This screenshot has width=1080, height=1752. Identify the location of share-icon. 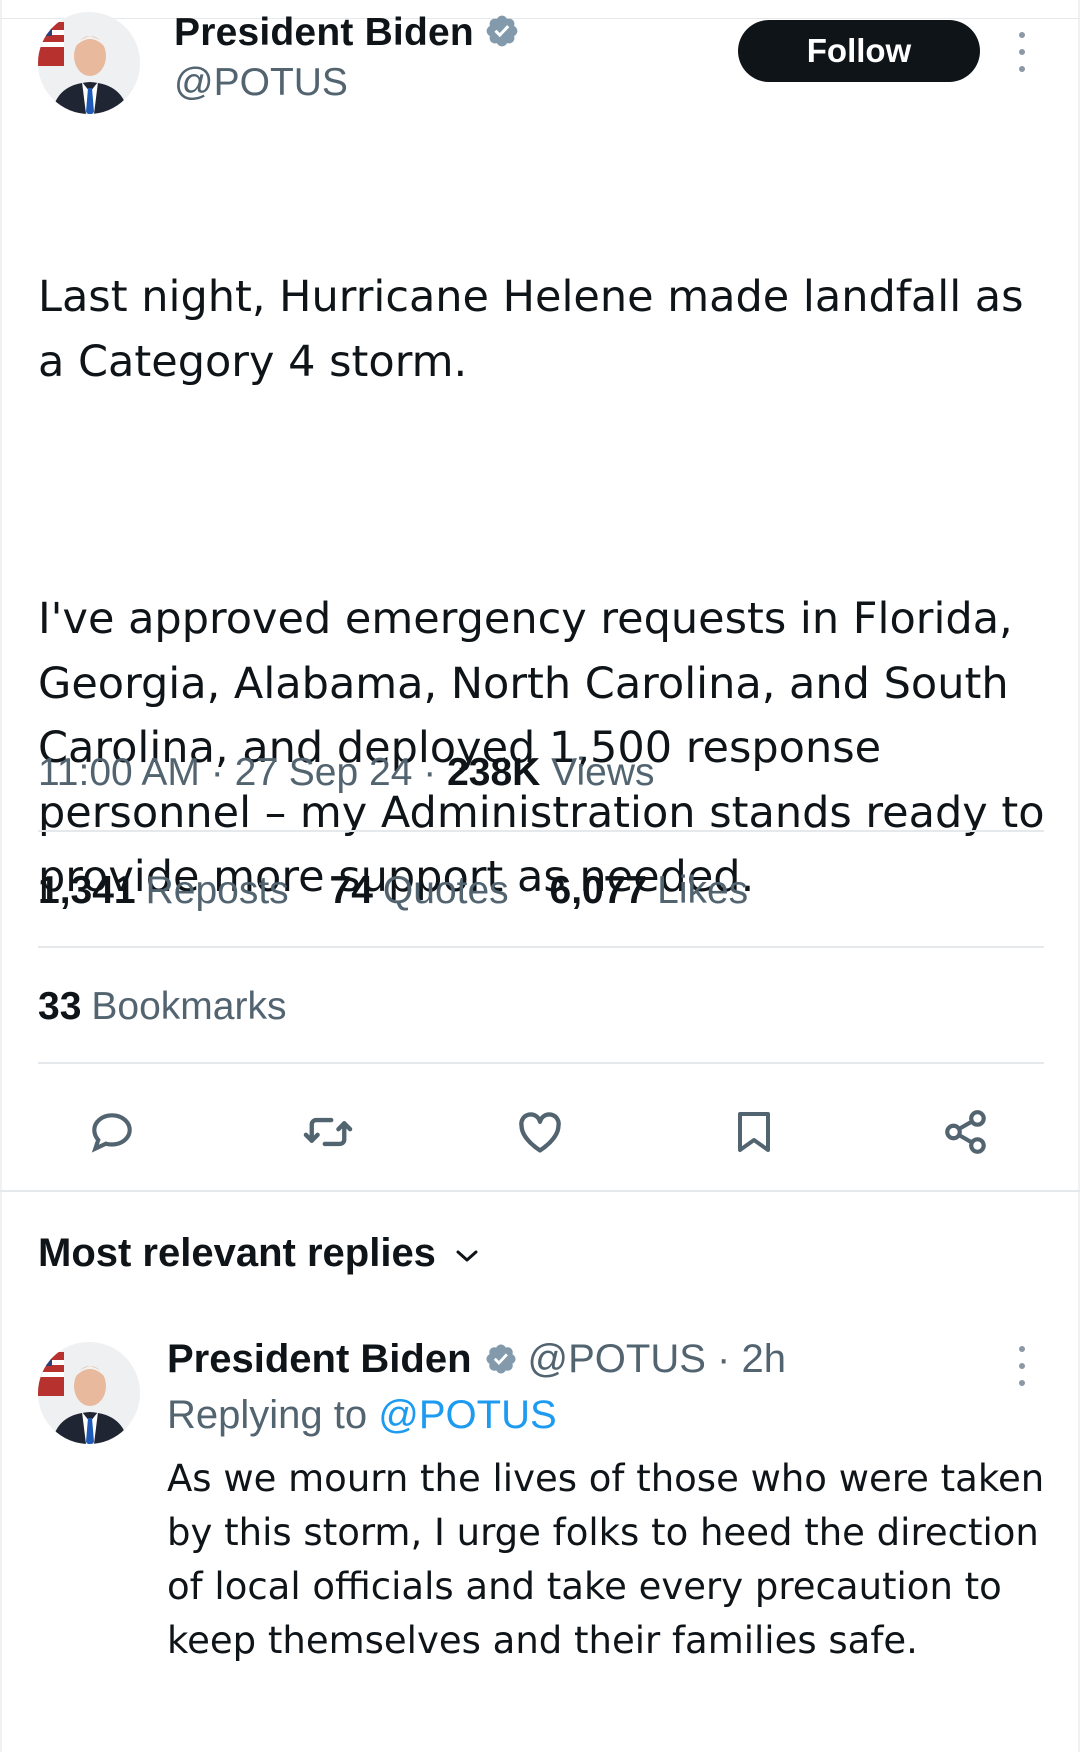
(966, 1132).